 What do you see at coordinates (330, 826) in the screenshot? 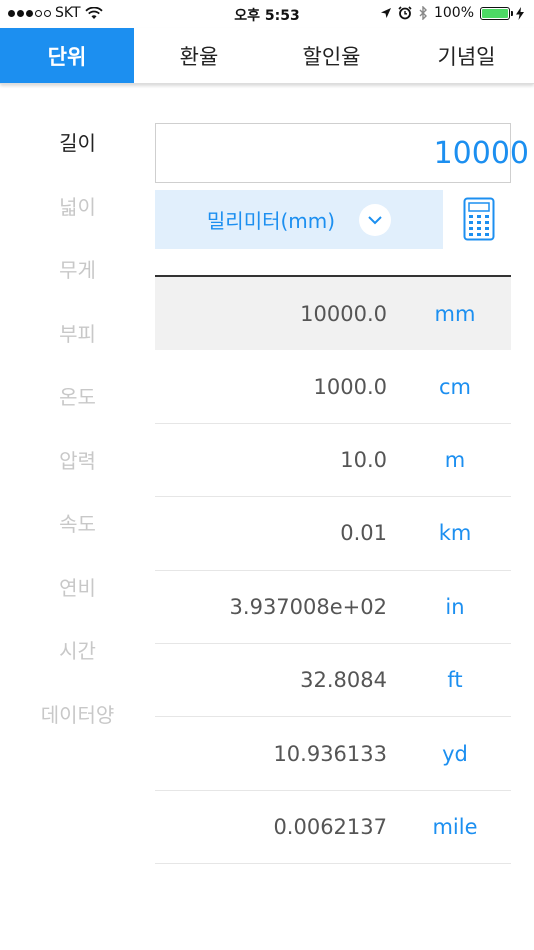
I see `result-value: 0.0062137` at bounding box center [330, 826].